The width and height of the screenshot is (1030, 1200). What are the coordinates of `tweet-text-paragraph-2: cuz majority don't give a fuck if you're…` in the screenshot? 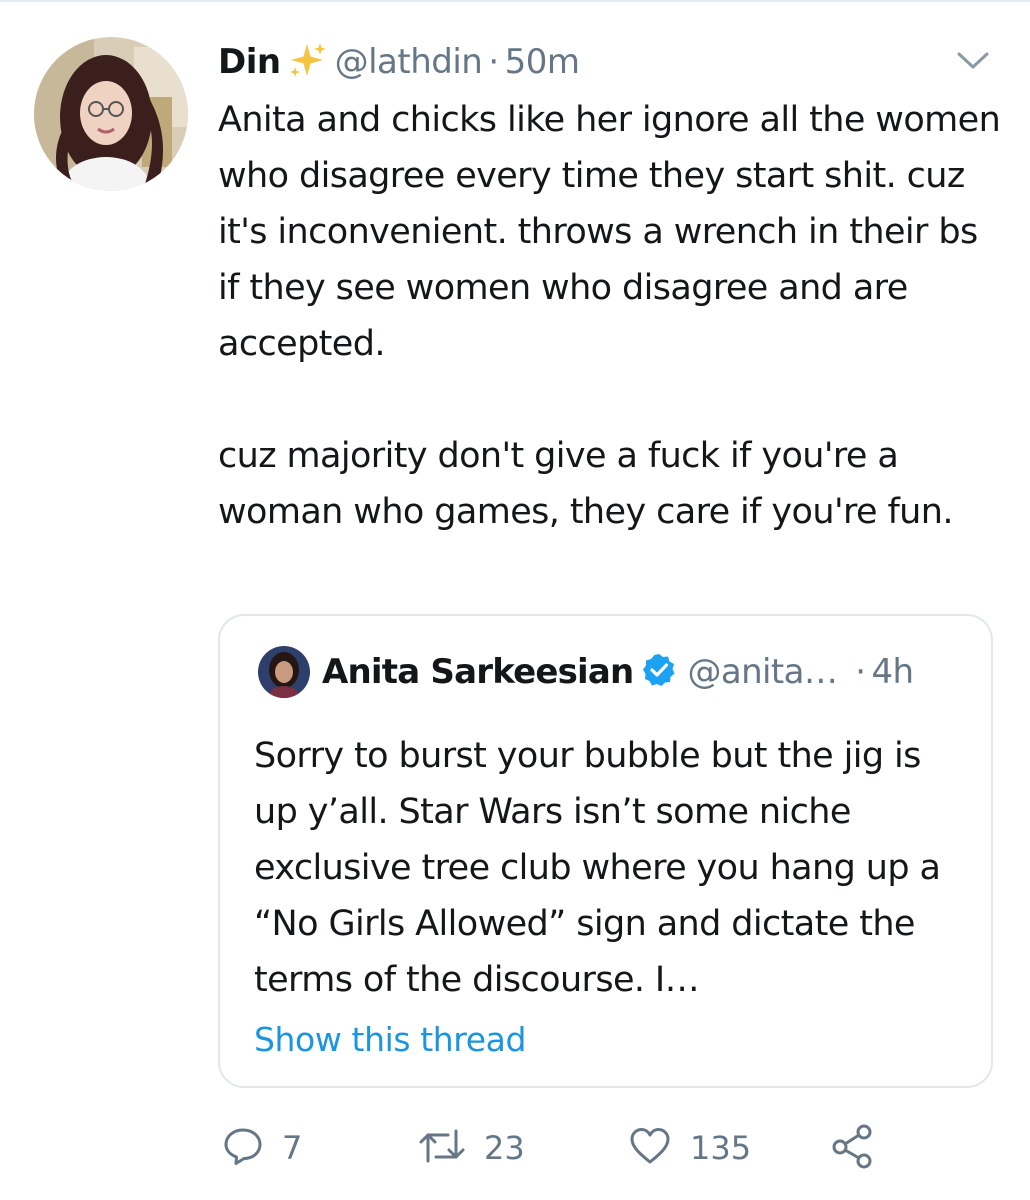 It's located at (585, 484).